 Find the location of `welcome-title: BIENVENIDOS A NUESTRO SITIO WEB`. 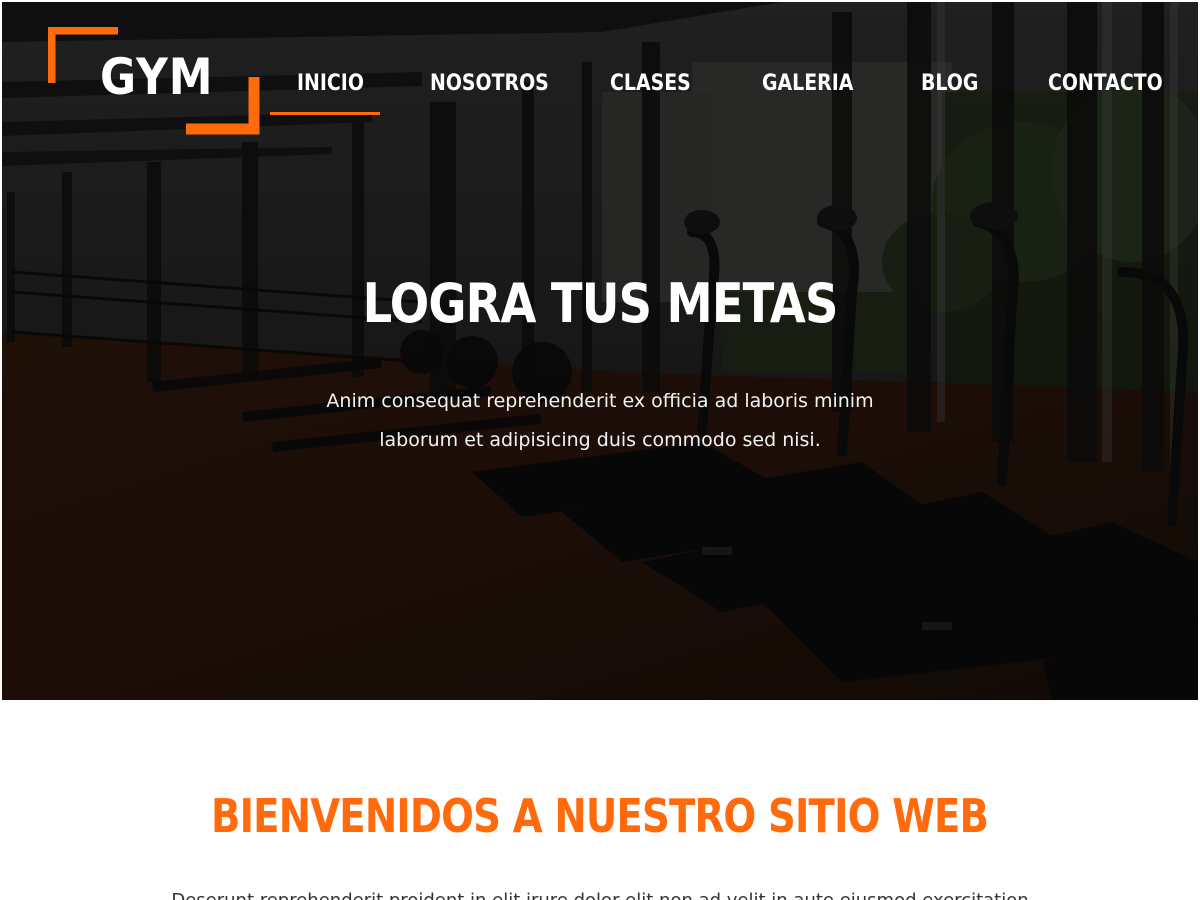

welcome-title: BIENVENIDOS A NUESTRO SITIO WEB is located at coordinates (600, 816).